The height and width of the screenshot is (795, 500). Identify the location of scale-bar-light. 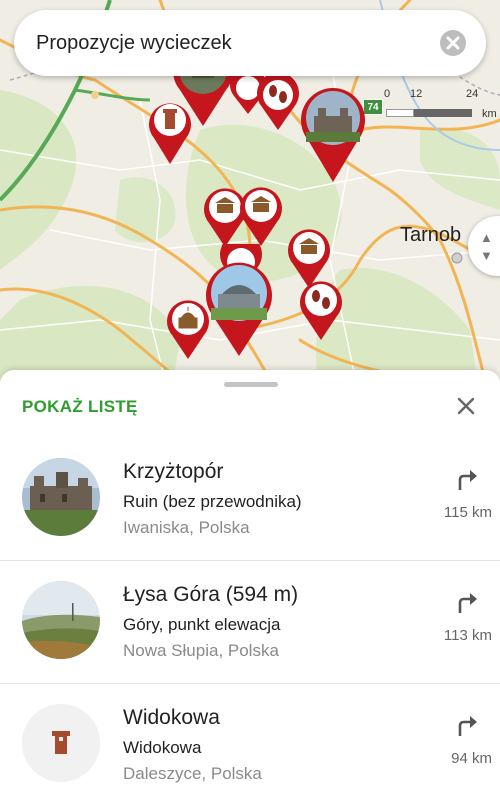
(400, 113).